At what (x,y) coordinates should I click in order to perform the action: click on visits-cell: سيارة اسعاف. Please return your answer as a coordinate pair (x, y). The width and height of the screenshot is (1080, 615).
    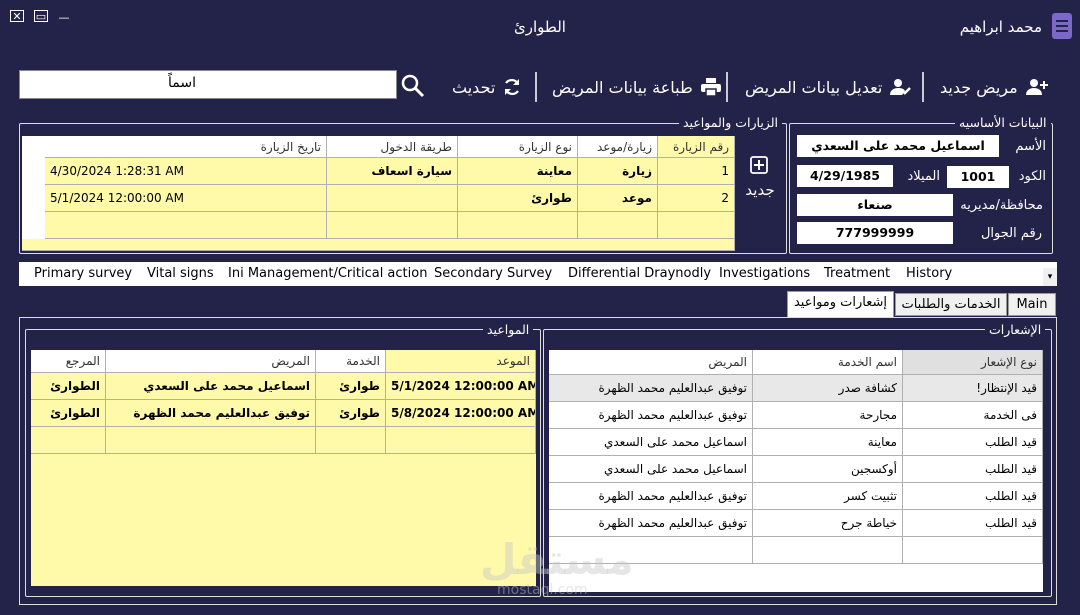
    Looking at the image, I should click on (392, 171).